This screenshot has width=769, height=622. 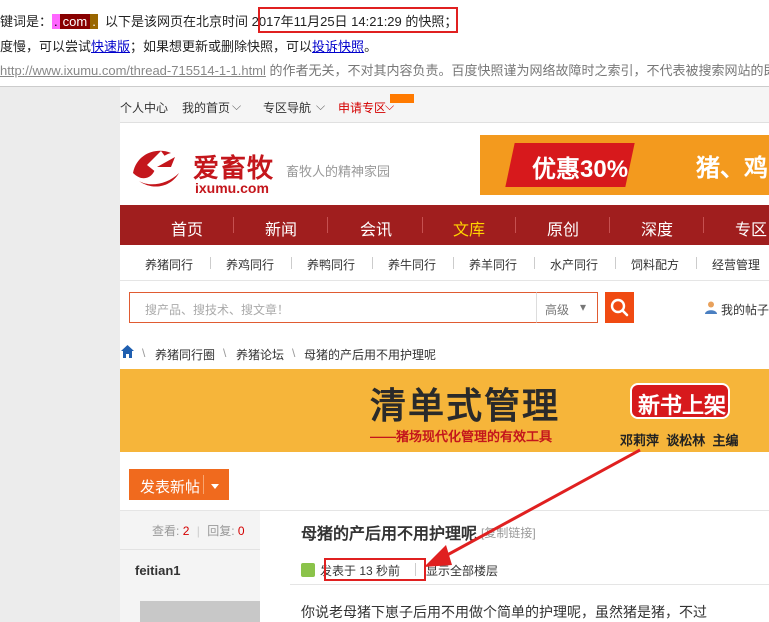 I want to click on annotation-box-post-time, so click(x=375, y=569).